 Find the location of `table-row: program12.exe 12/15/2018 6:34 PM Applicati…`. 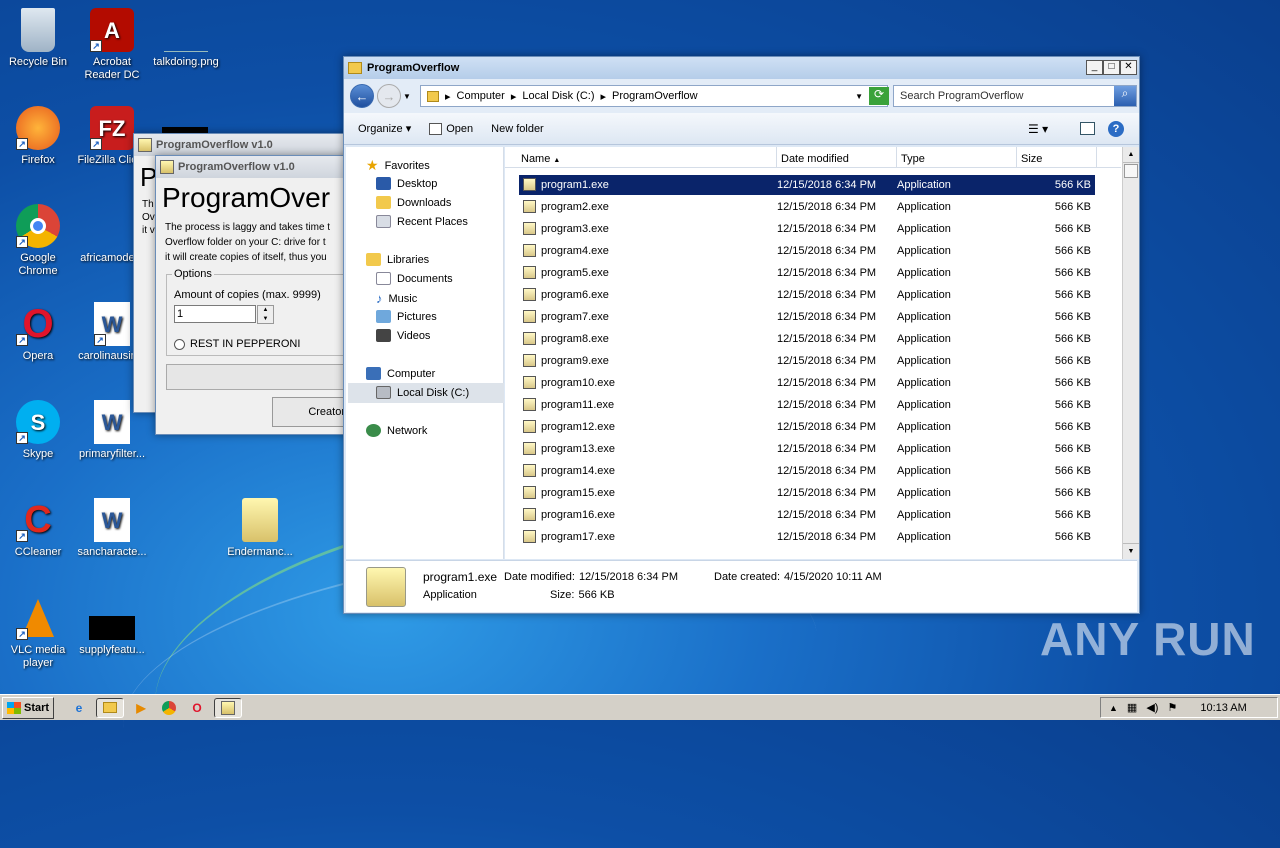

table-row: program12.exe 12/15/2018 6:34 PM Applicati… is located at coordinates (807, 427).